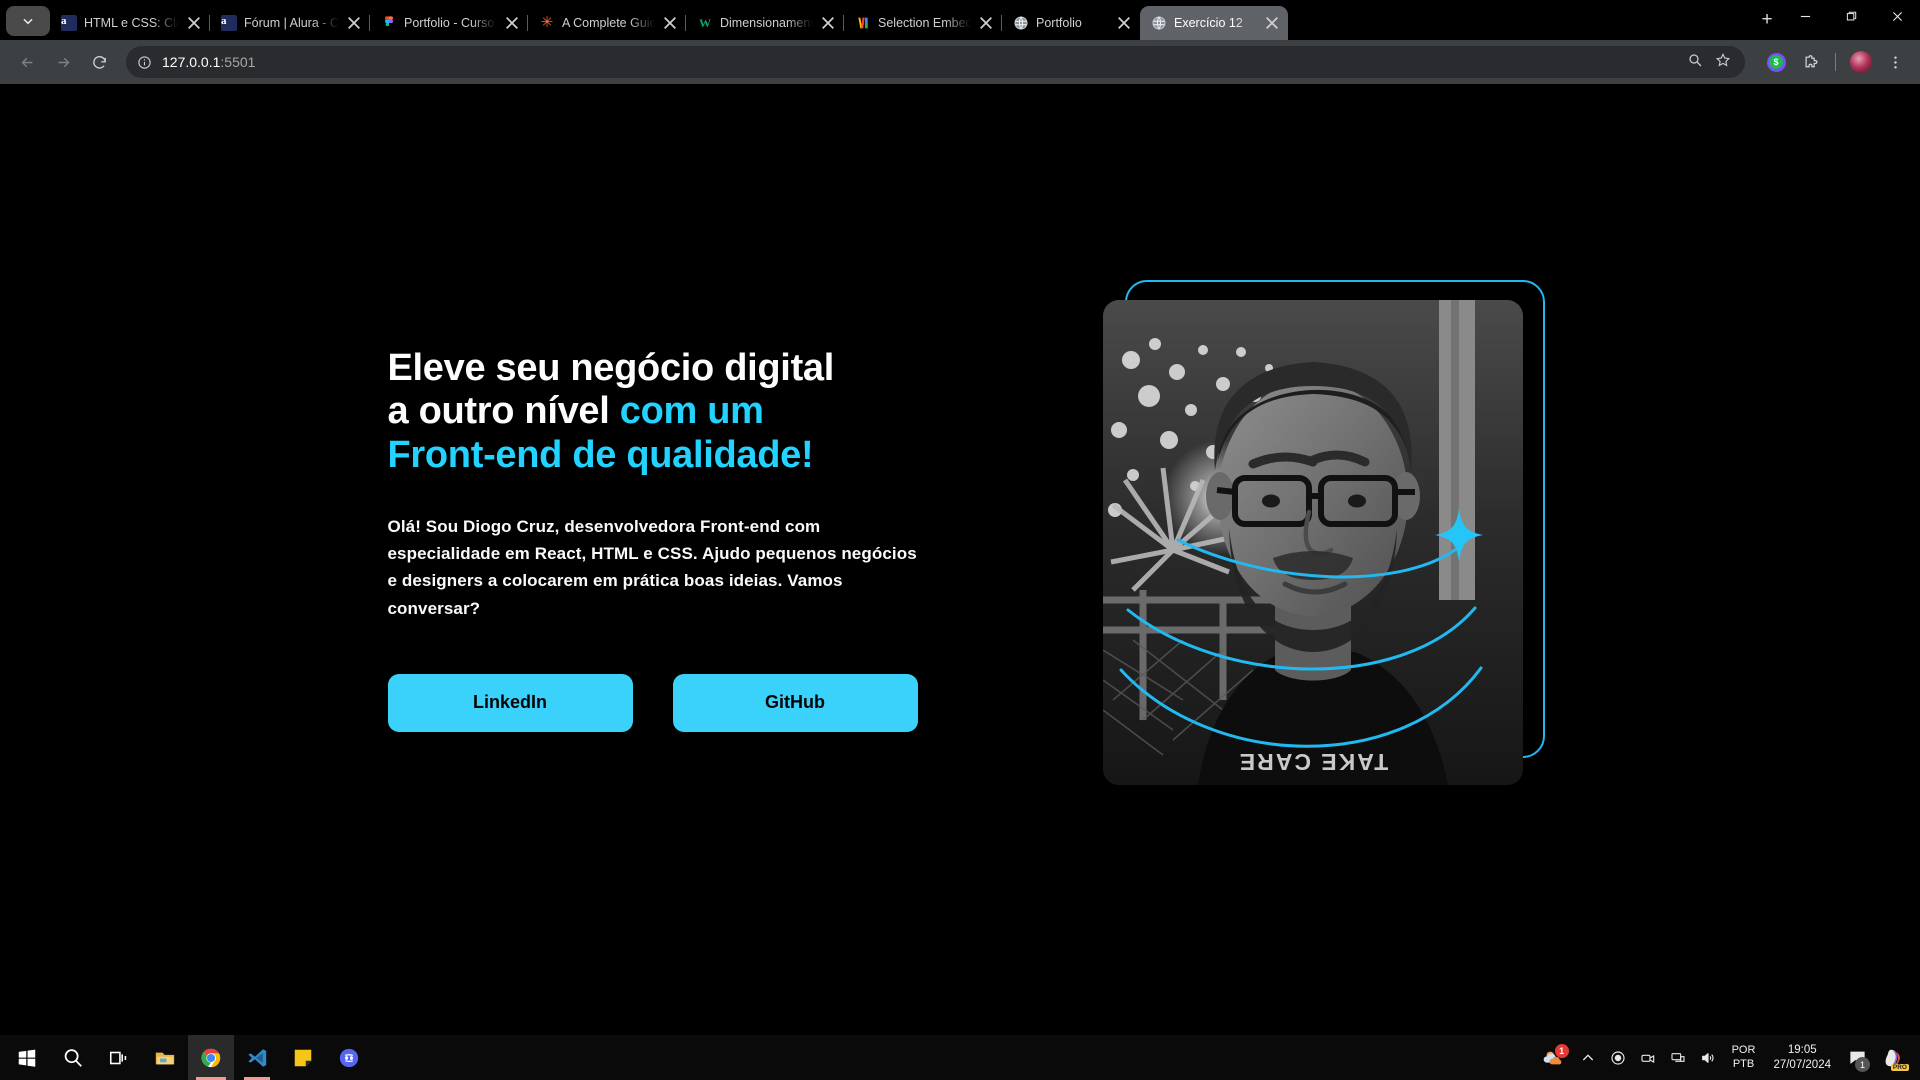 The width and height of the screenshot is (1920, 1080). I want to click on browser-toolbar: 127.0.0.1:5501 $, so click(960, 62).